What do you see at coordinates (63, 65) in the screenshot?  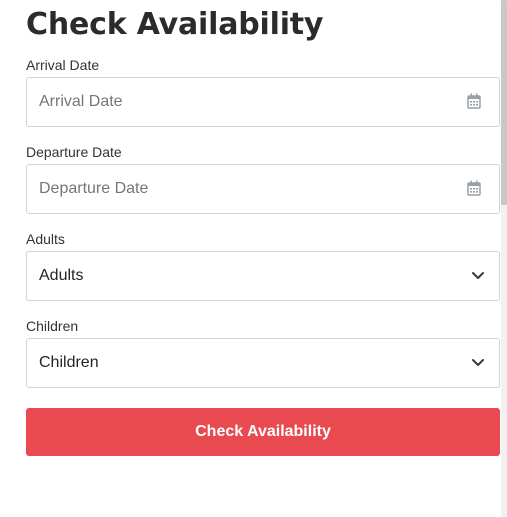 I see `arrival-date-label: Arrival Date` at bounding box center [63, 65].